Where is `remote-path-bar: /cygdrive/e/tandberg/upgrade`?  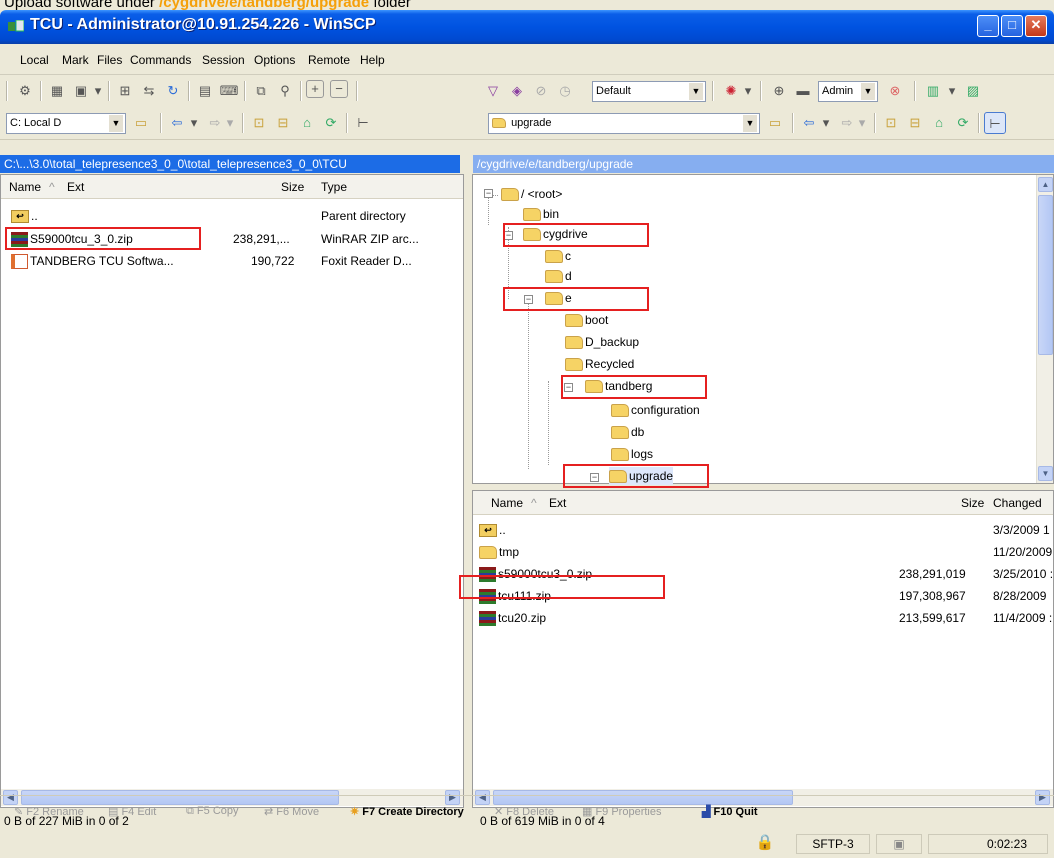
remote-path-bar: /cygdrive/e/tandberg/upgrade is located at coordinates (763, 164).